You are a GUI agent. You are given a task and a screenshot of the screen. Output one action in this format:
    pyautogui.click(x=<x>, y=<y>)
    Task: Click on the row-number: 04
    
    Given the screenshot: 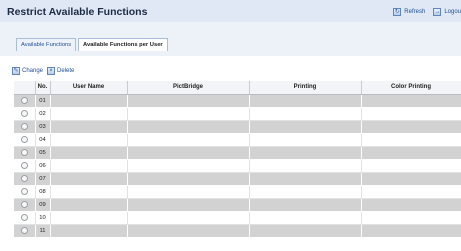 What is the action you would take?
    pyautogui.click(x=43, y=140)
    